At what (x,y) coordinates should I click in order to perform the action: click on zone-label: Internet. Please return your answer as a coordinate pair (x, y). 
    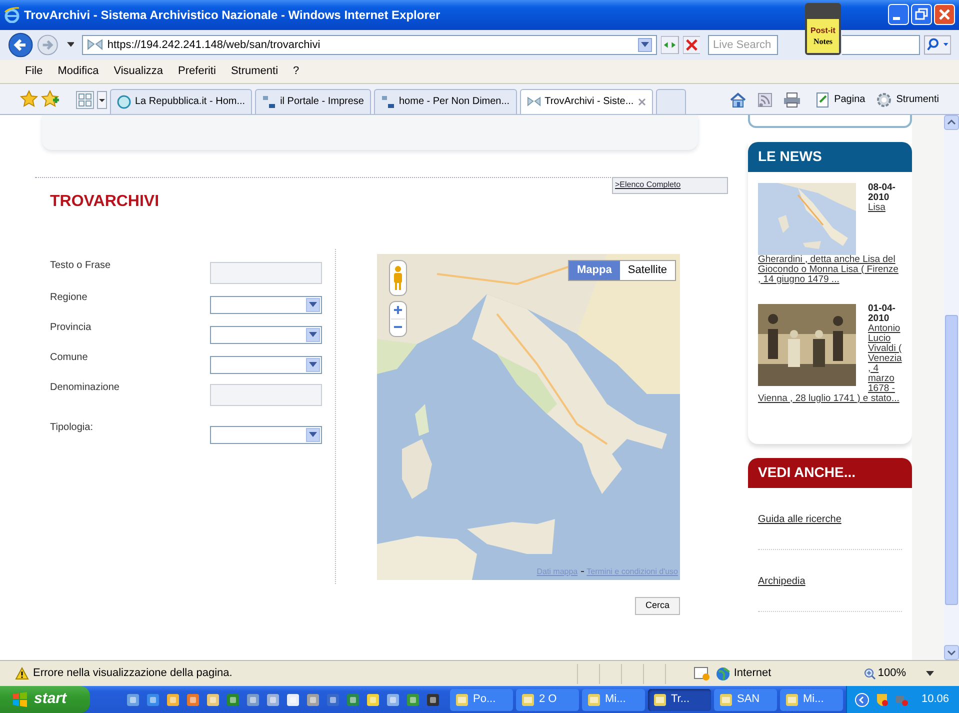
    Looking at the image, I should click on (753, 674).